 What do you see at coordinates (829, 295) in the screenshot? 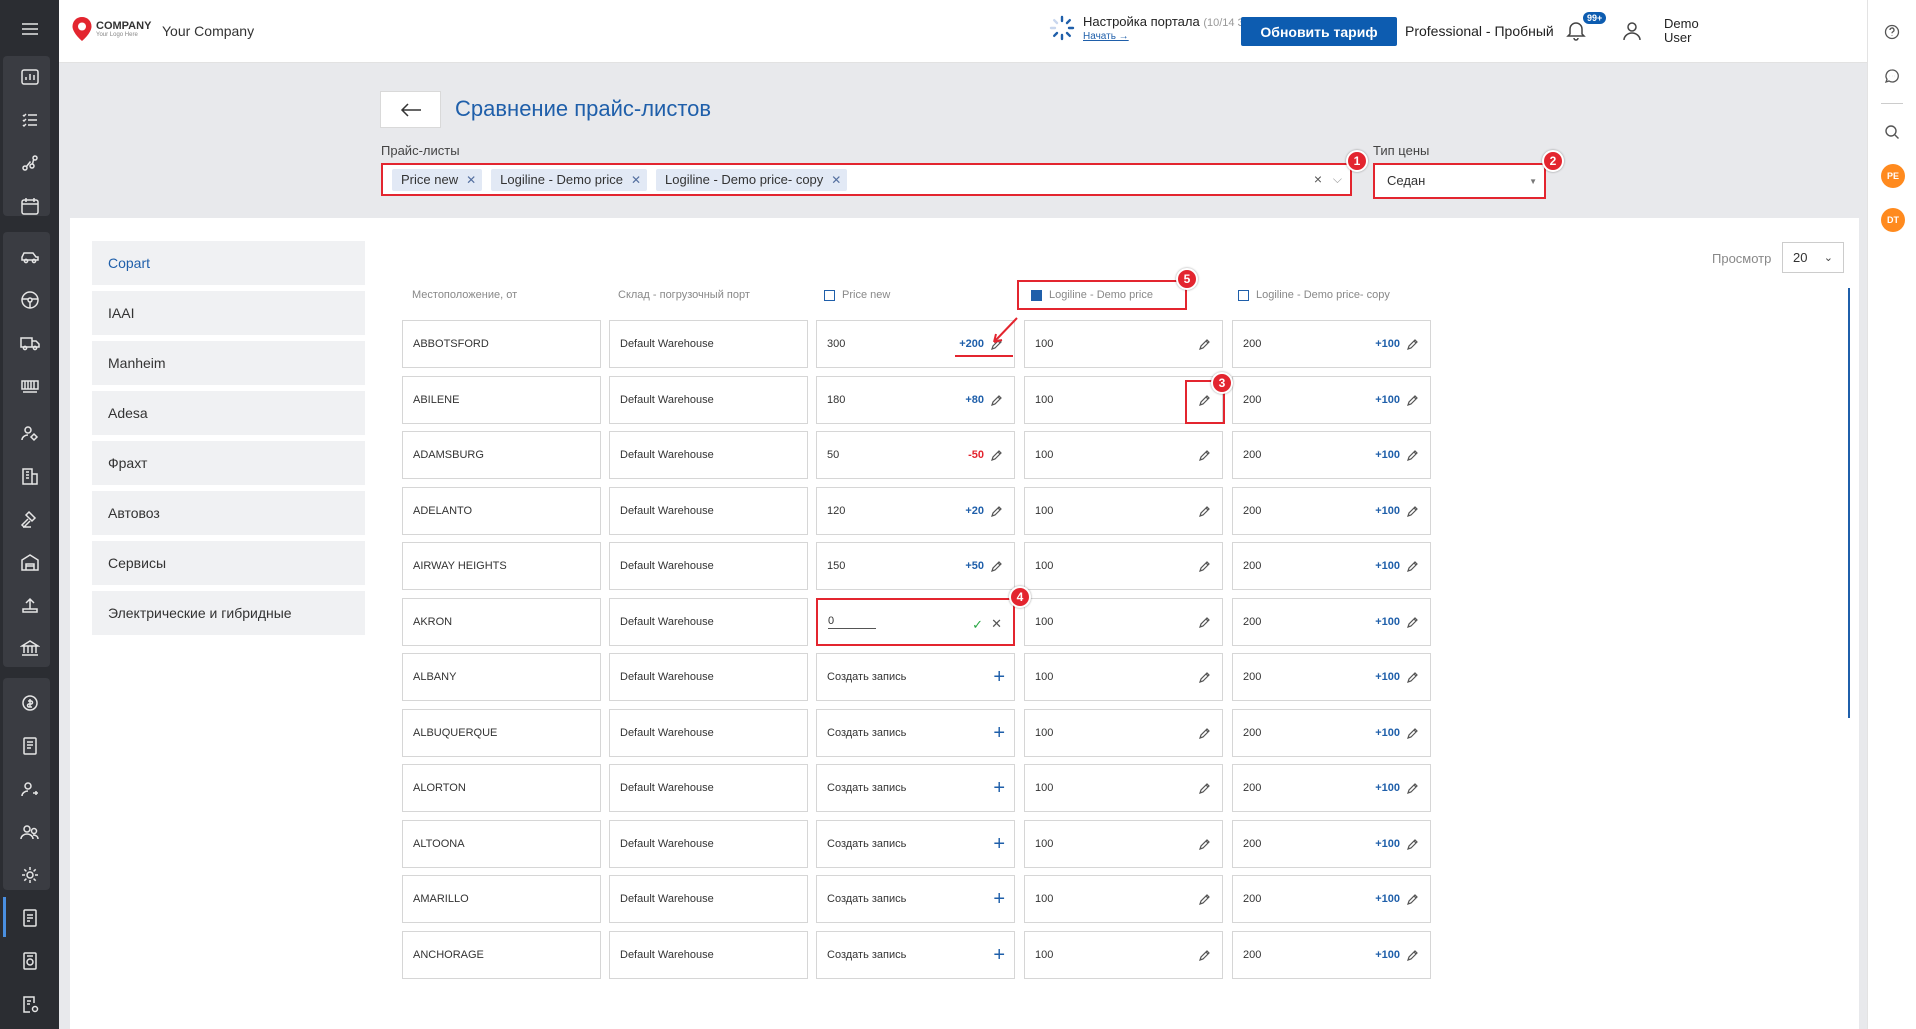
I see `column-checkbox` at bounding box center [829, 295].